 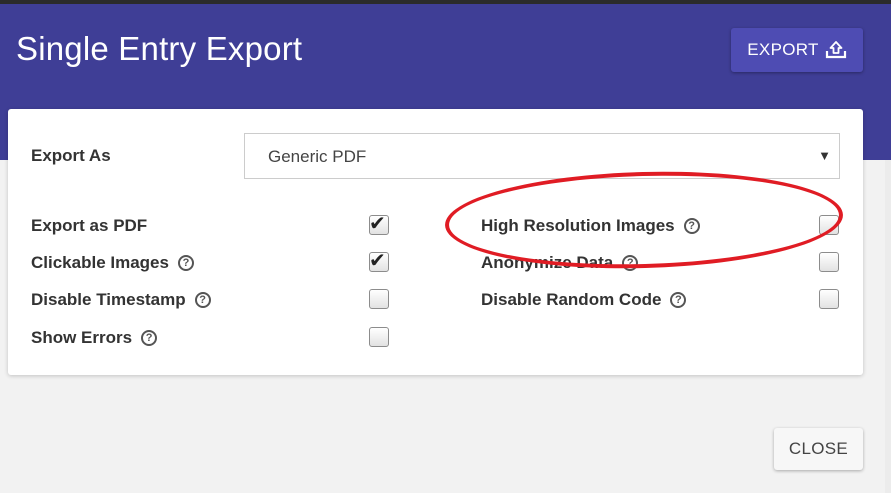 What do you see at coordinates (829, 299) in the screenshot?
I see `checkbox-disable-random-code` at bounding box center [829, 299].